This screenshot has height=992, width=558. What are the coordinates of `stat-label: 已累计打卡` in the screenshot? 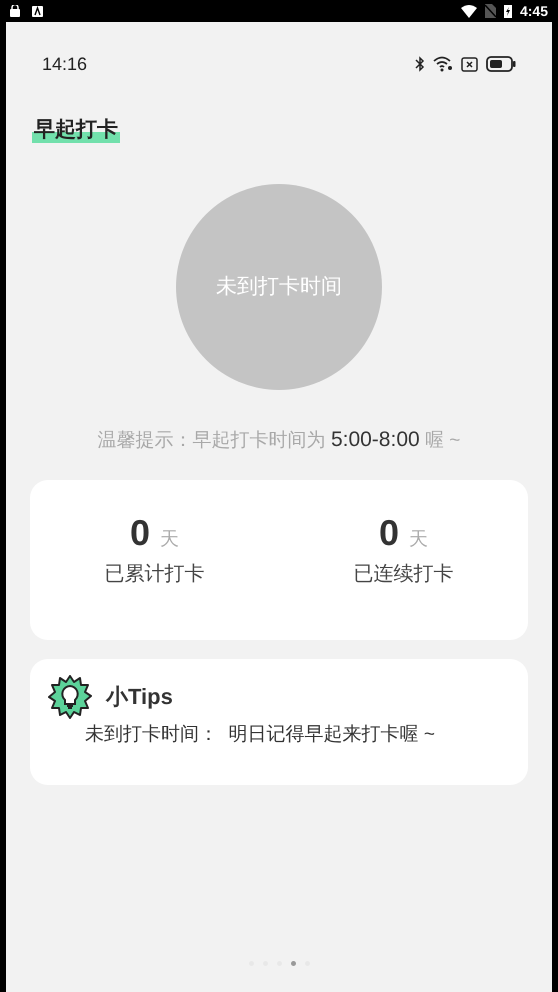 It's located at (154, 574).